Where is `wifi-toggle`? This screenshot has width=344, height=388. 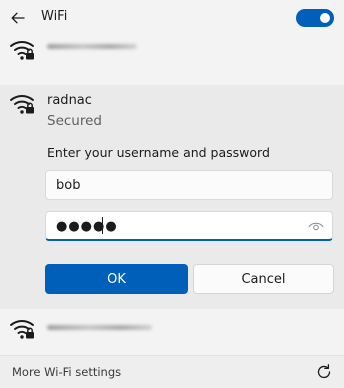 wifi-toggle is located at coordinates (315, 18).